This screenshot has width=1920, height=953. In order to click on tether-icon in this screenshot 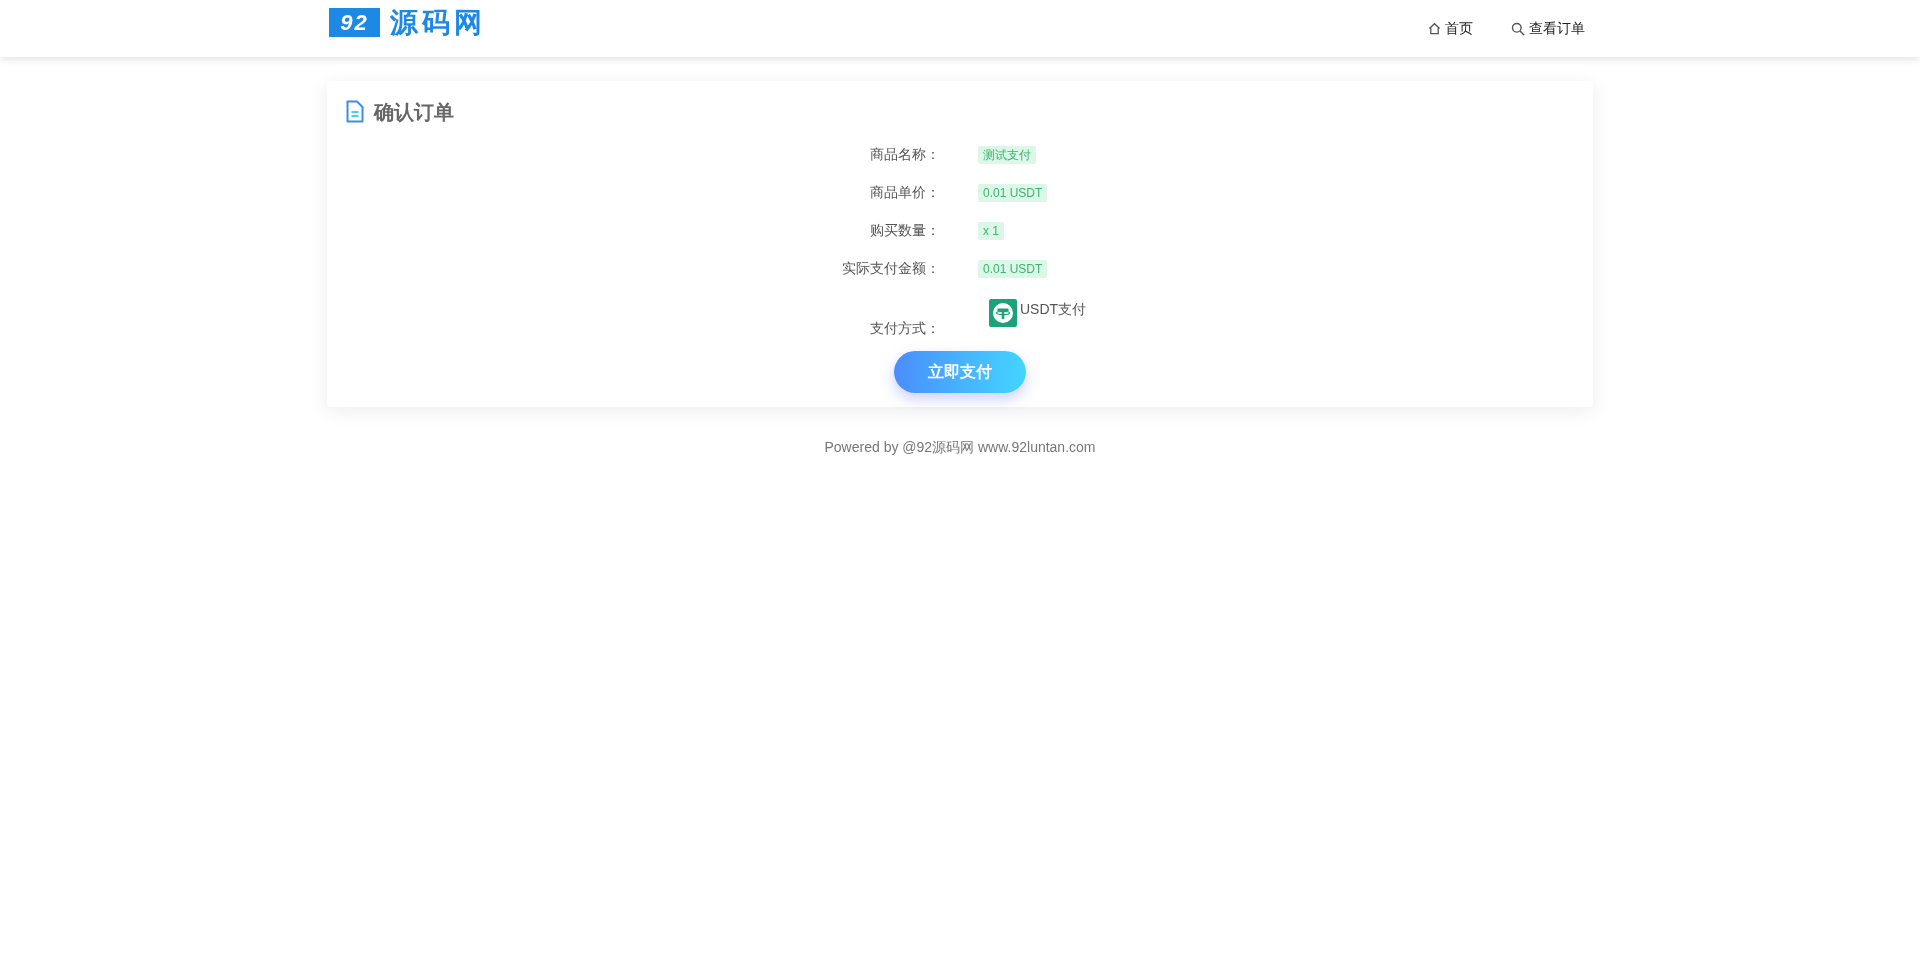, I will do `click(1003, 313)`.